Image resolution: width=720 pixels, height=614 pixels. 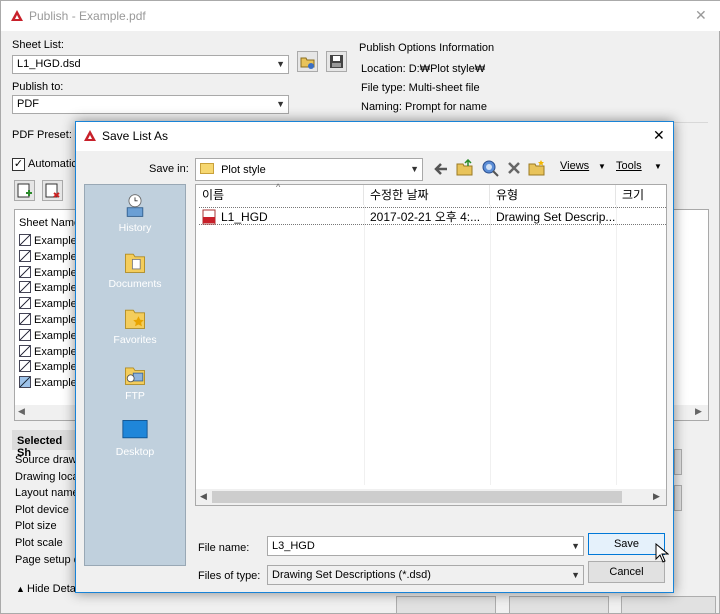 What do you see at coordinates (514, 168) in the screenshot?
I see `delete-icon` at bounding box center [514, 168].